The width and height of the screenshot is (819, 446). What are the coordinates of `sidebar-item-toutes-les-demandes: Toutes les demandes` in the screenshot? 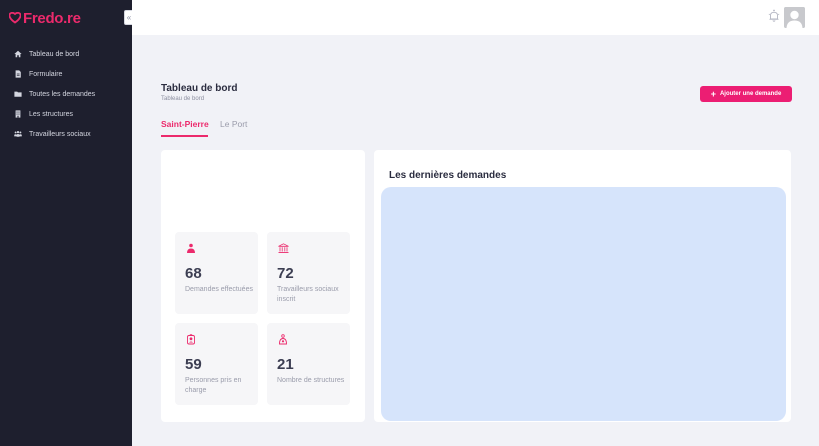 It's located at (66, 94).